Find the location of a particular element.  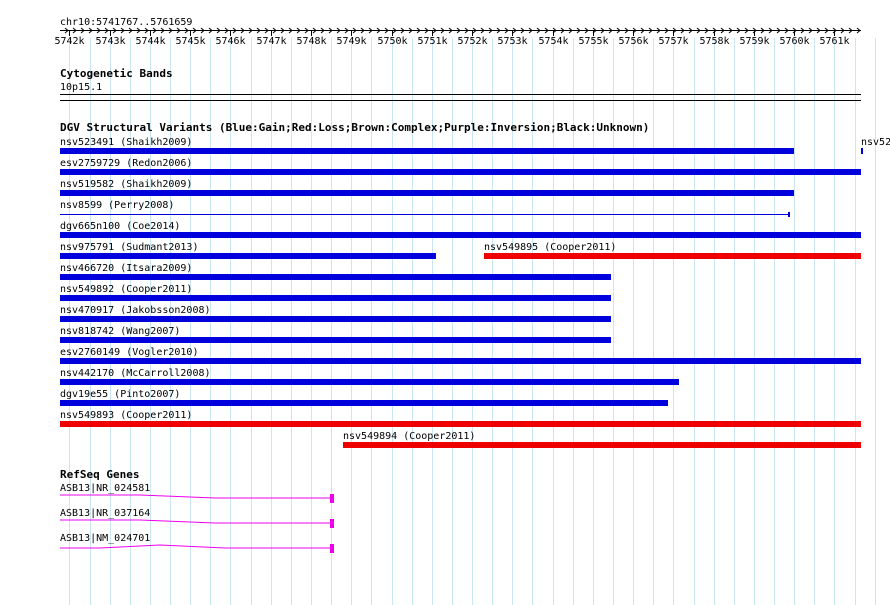

variant-label: nsv442170 (McCarroll2008) is located at coordinates (135, 373).